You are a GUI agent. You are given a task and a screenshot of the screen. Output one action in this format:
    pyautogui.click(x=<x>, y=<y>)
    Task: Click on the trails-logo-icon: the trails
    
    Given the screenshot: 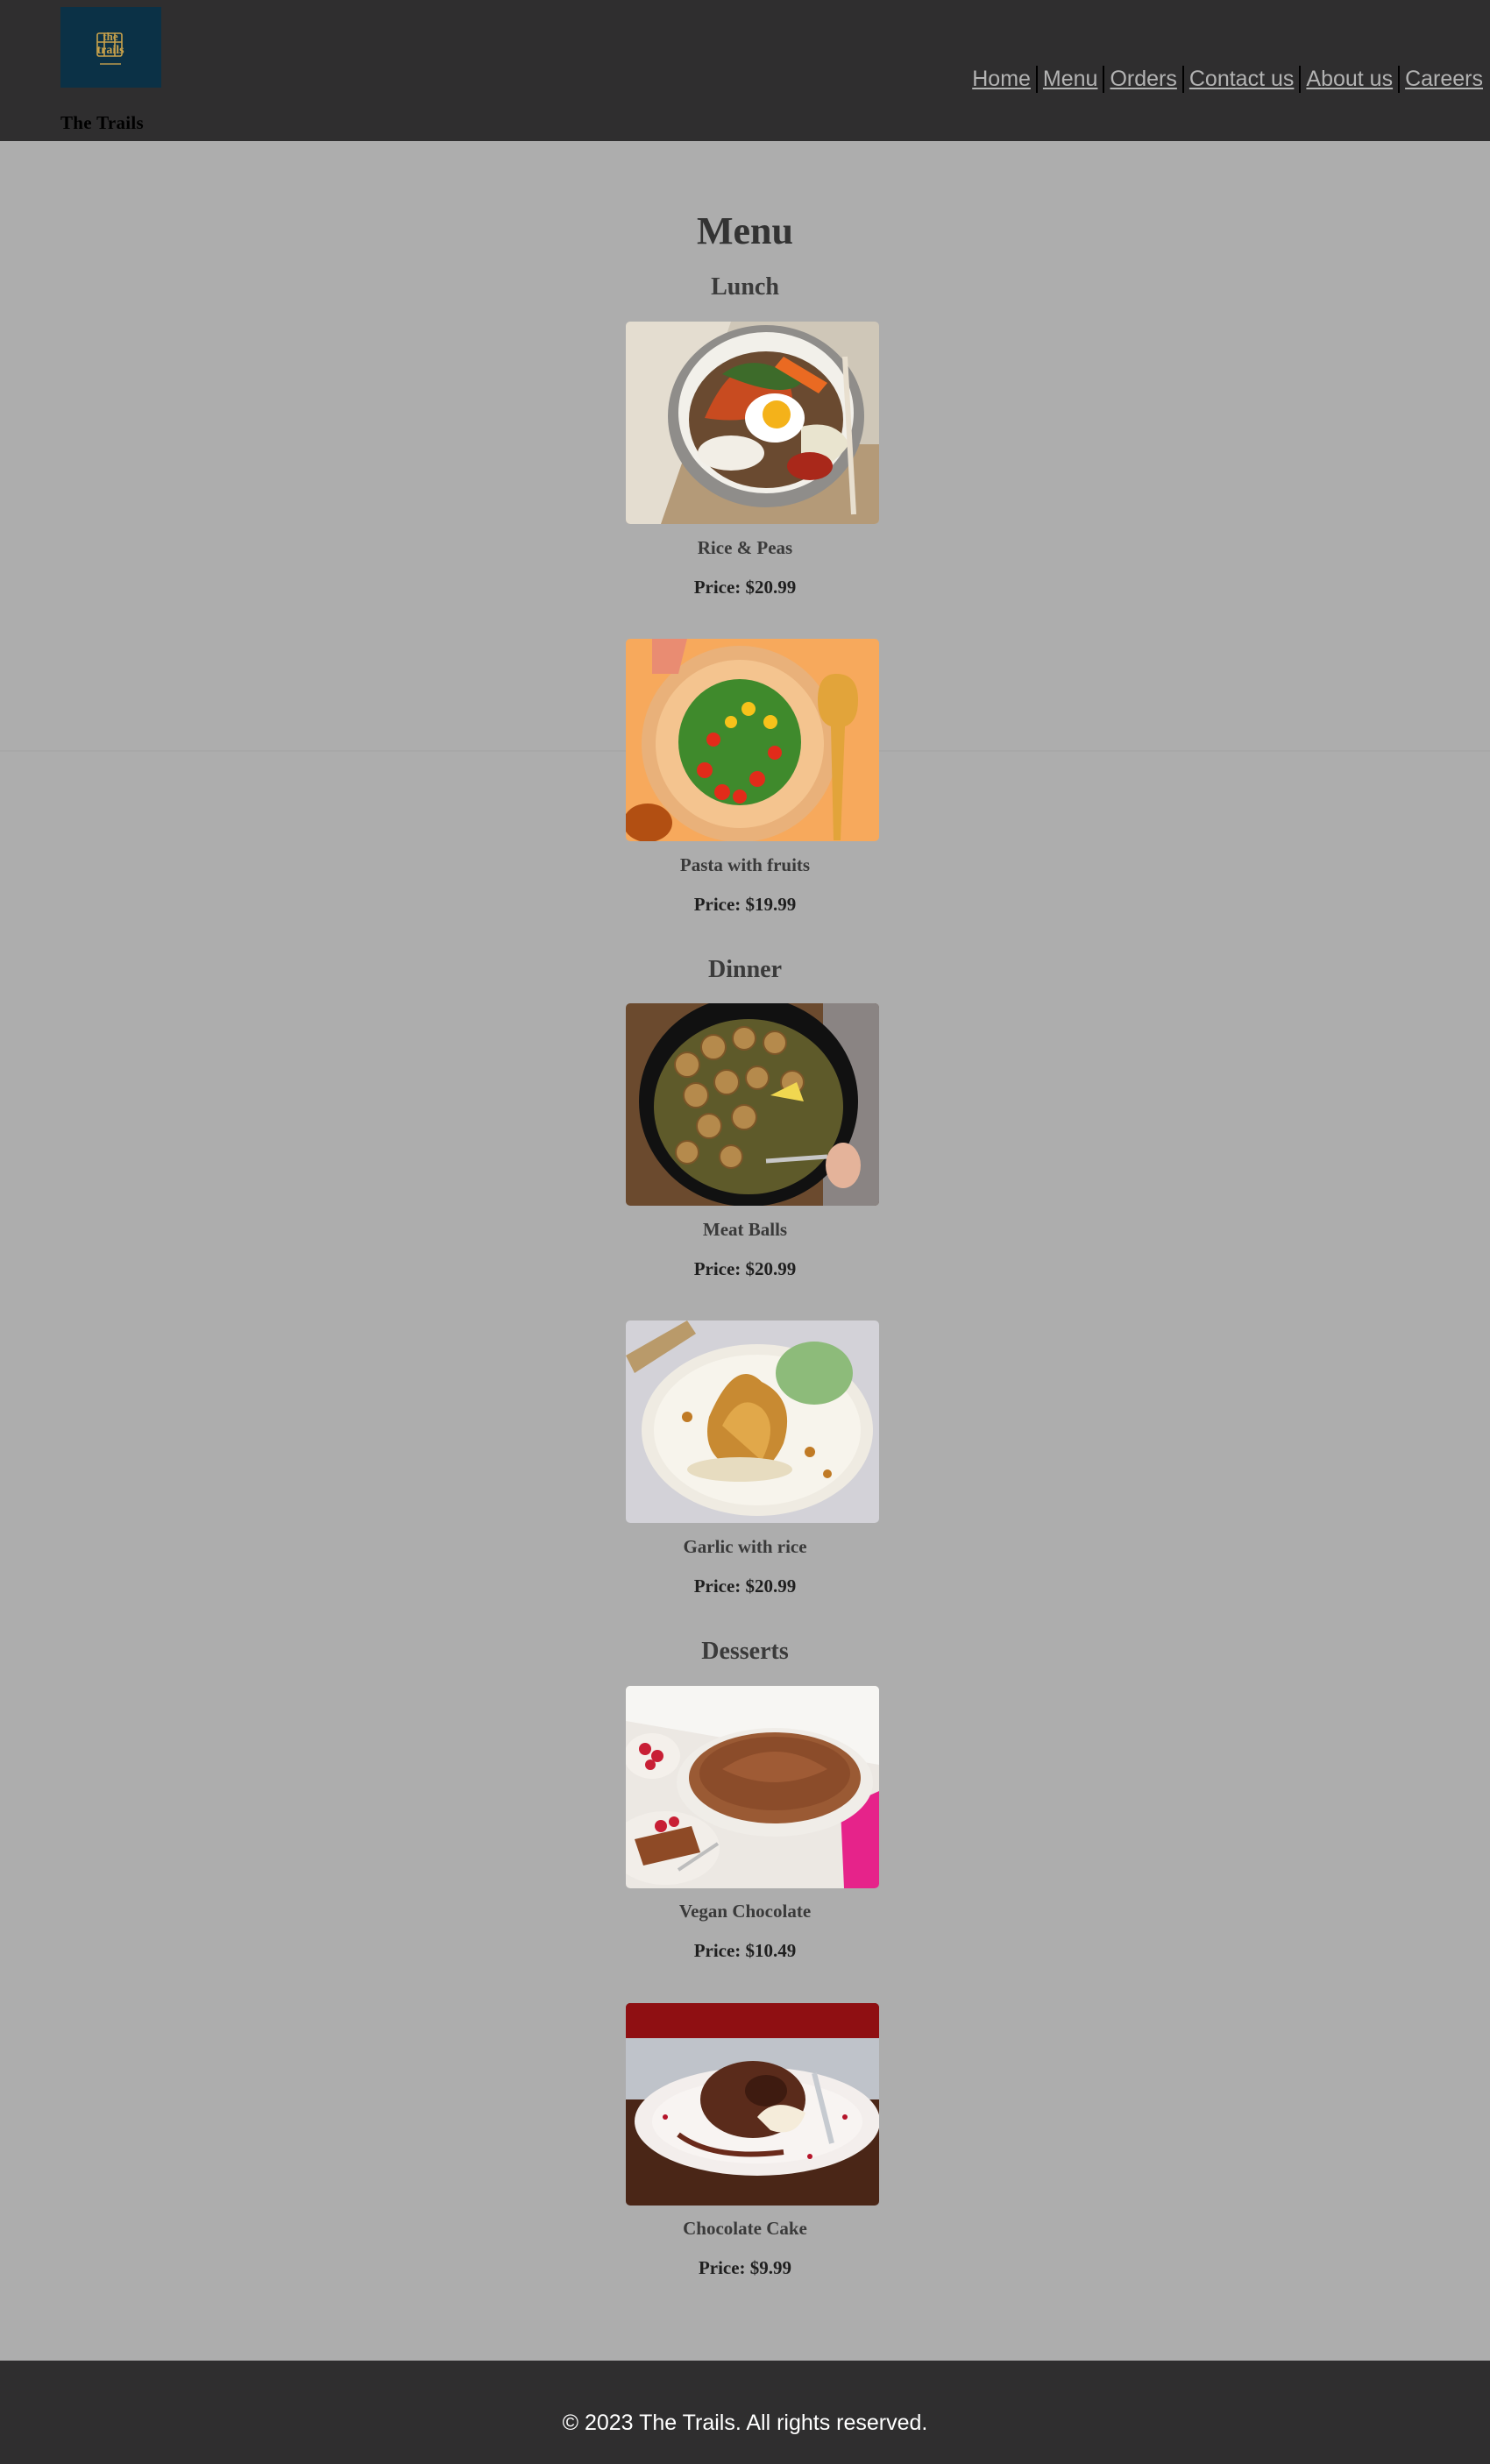 What is the action you would take?
    pyautogui.click(x=110, y=47)
    